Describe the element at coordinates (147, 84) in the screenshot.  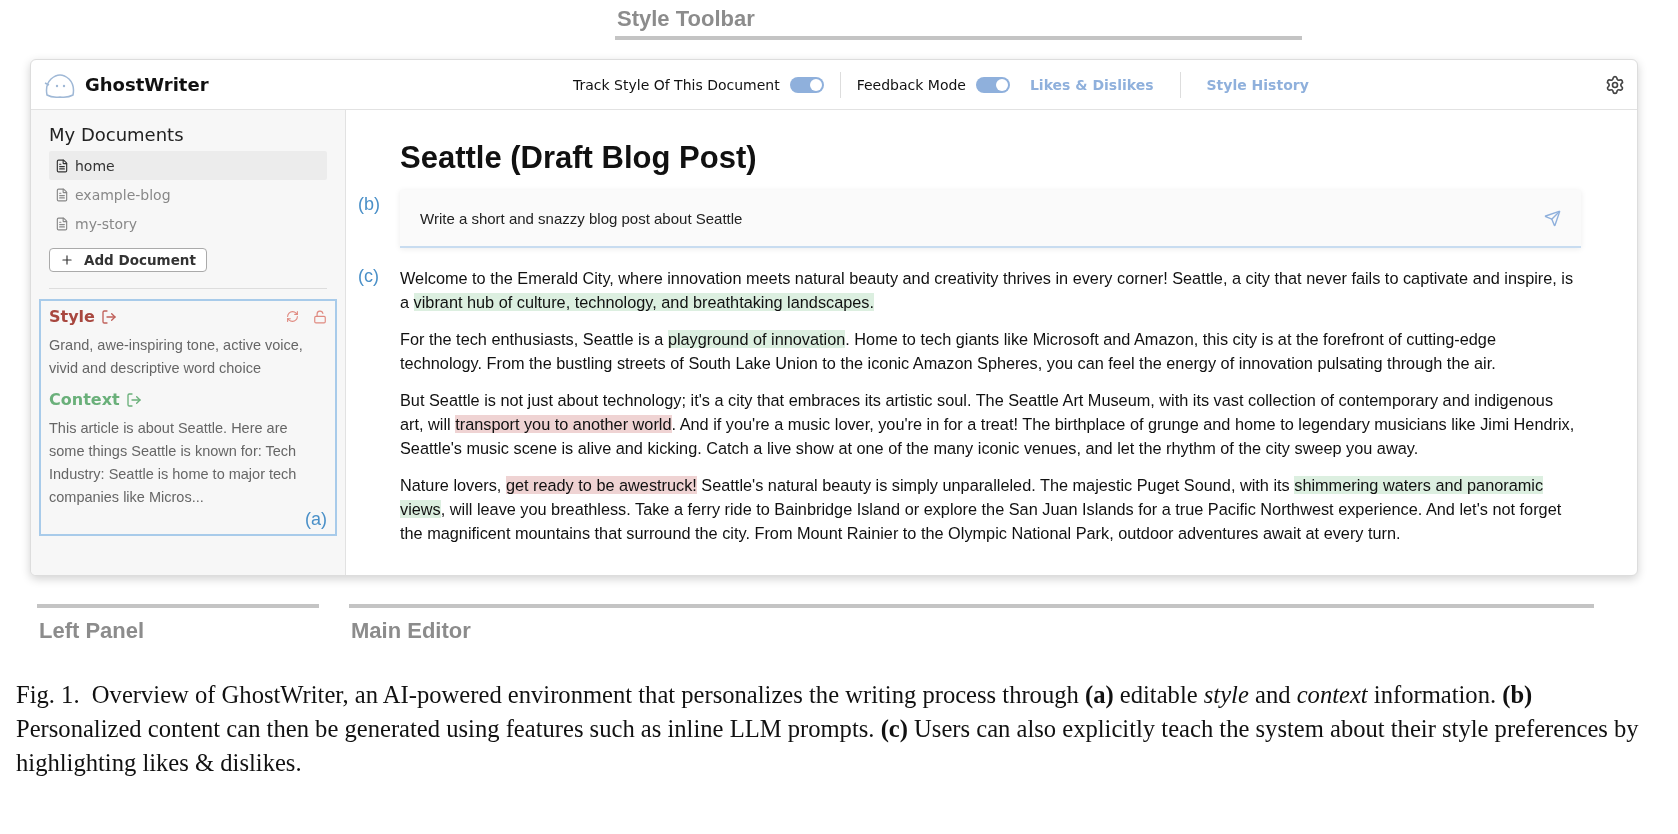
I see `app-name: GhostWriter` at that location.